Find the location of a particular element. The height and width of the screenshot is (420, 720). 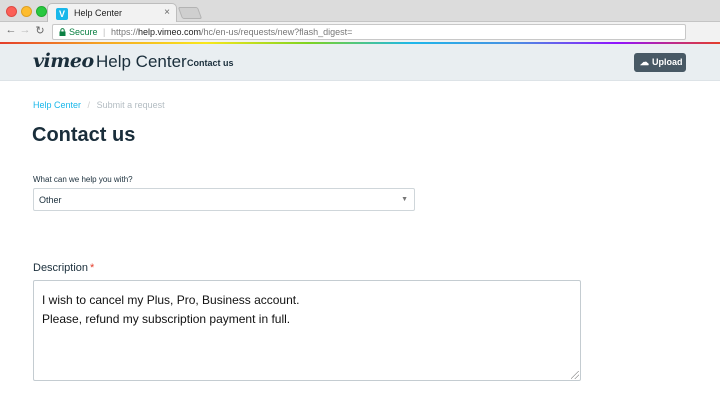

cloud-upload-icon: ☁ is located at coordinates (644, 62).